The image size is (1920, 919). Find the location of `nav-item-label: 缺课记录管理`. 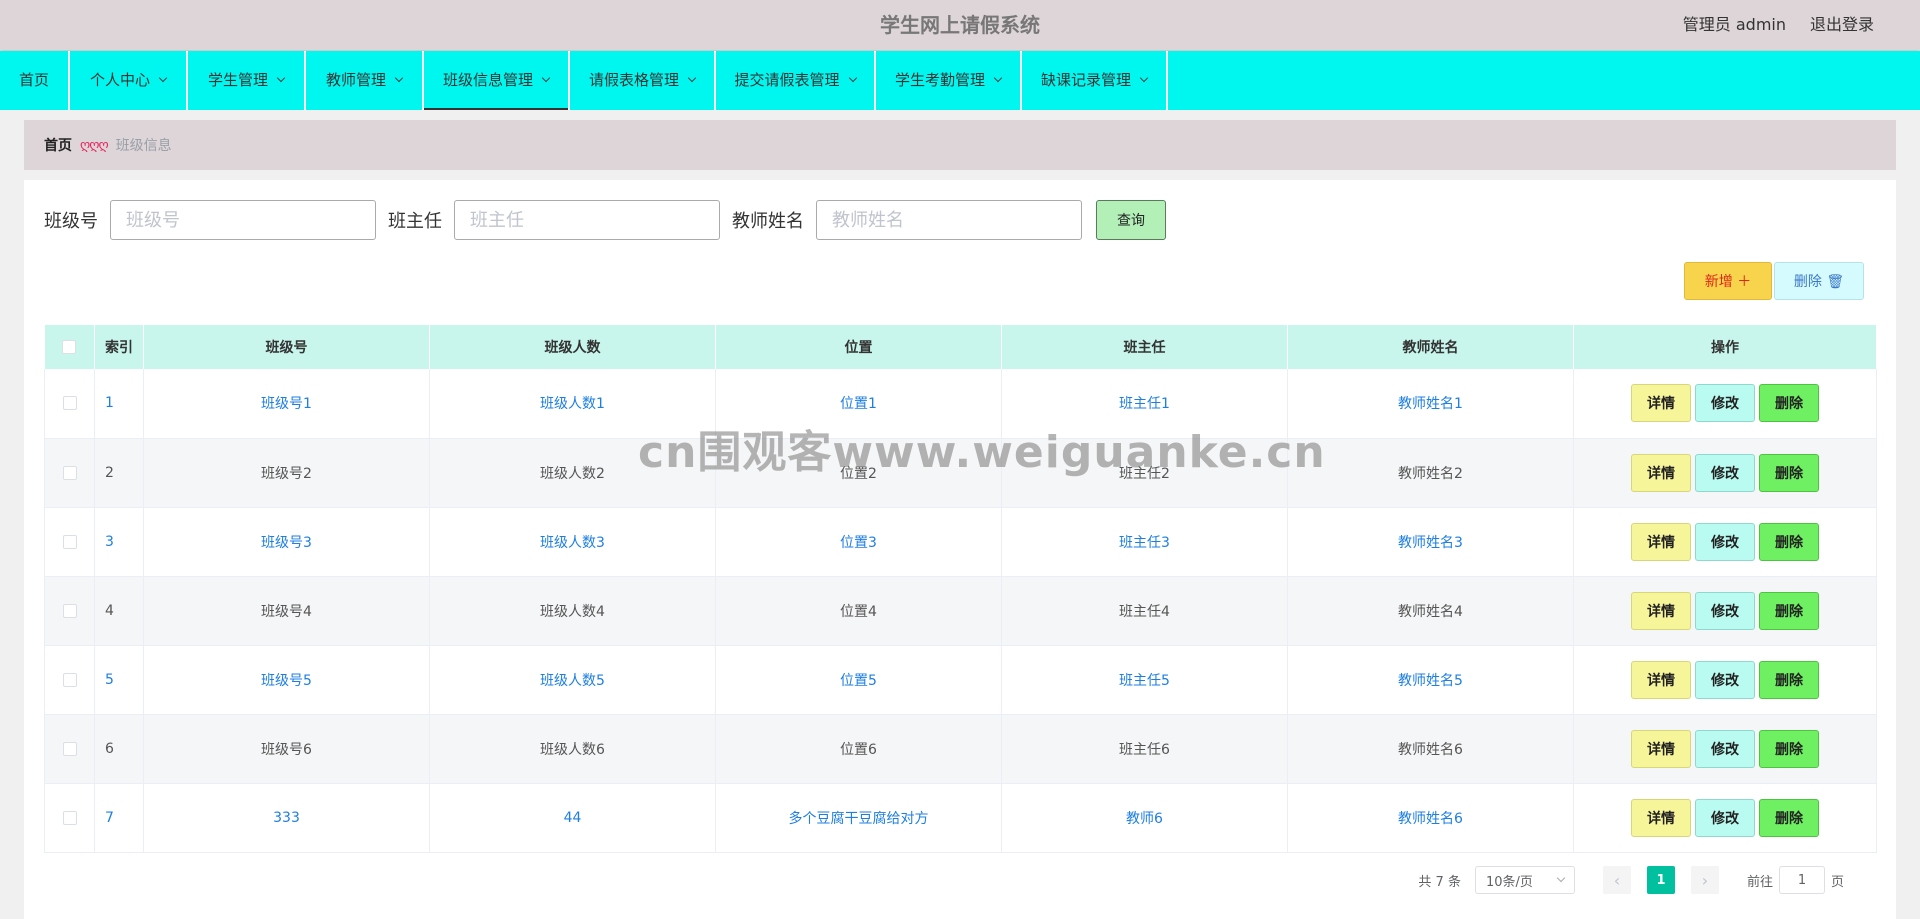

nav-item-label: 缺课记录管理 is located at coordinates (1085, 80).